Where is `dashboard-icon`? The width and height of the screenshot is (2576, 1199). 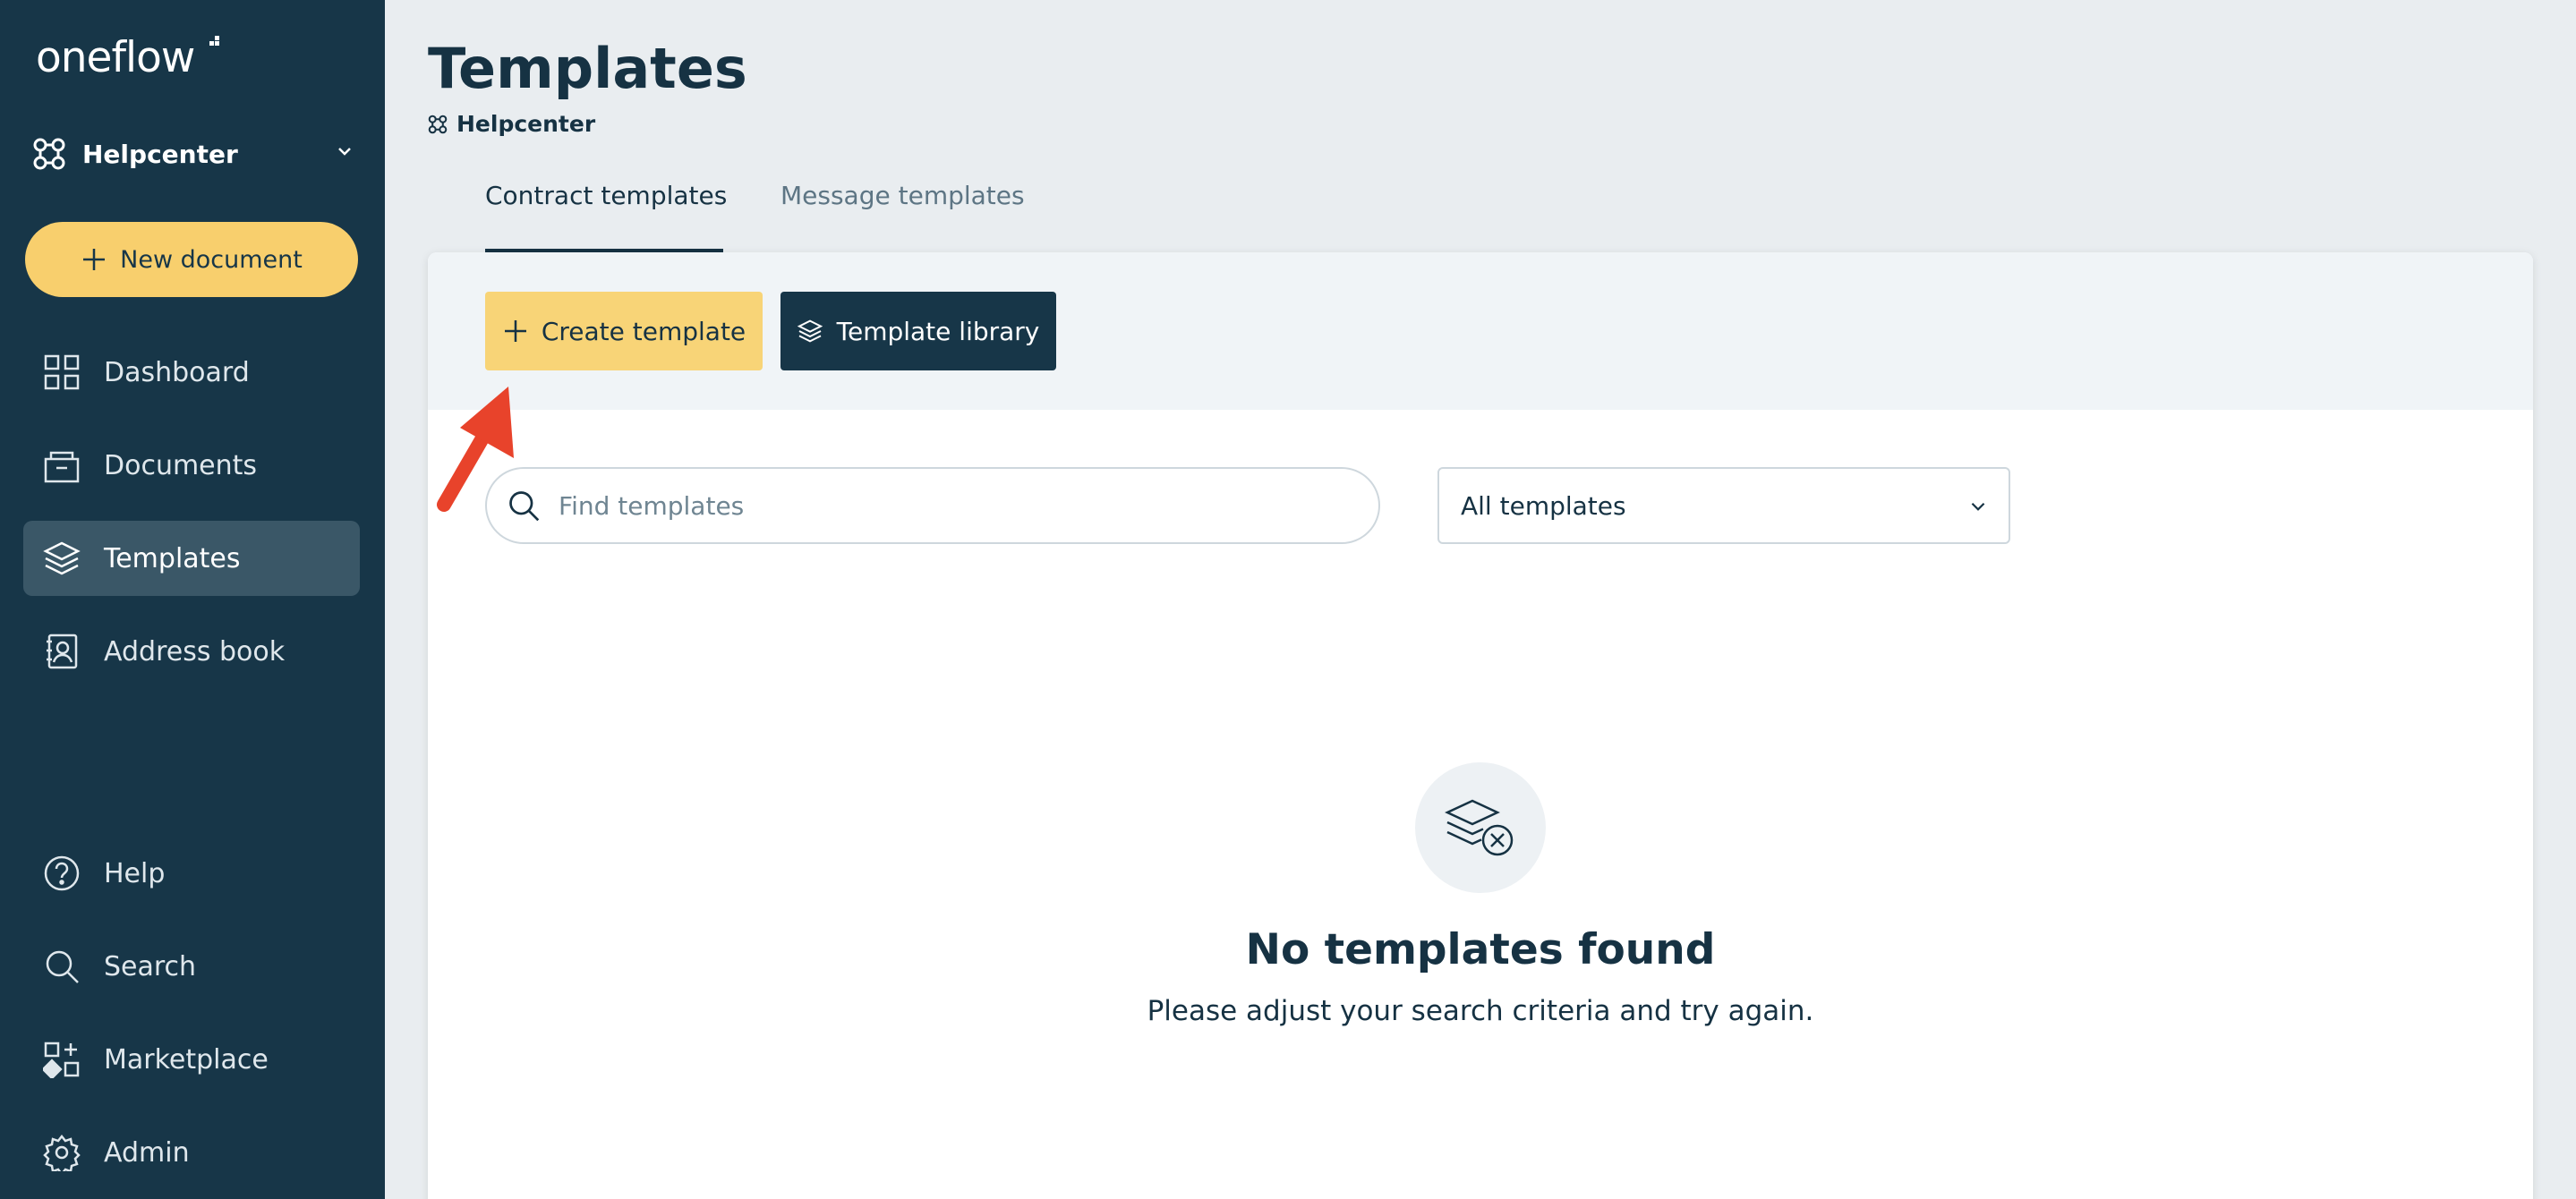 dashboard-icon is located at coordinates (62, 372).